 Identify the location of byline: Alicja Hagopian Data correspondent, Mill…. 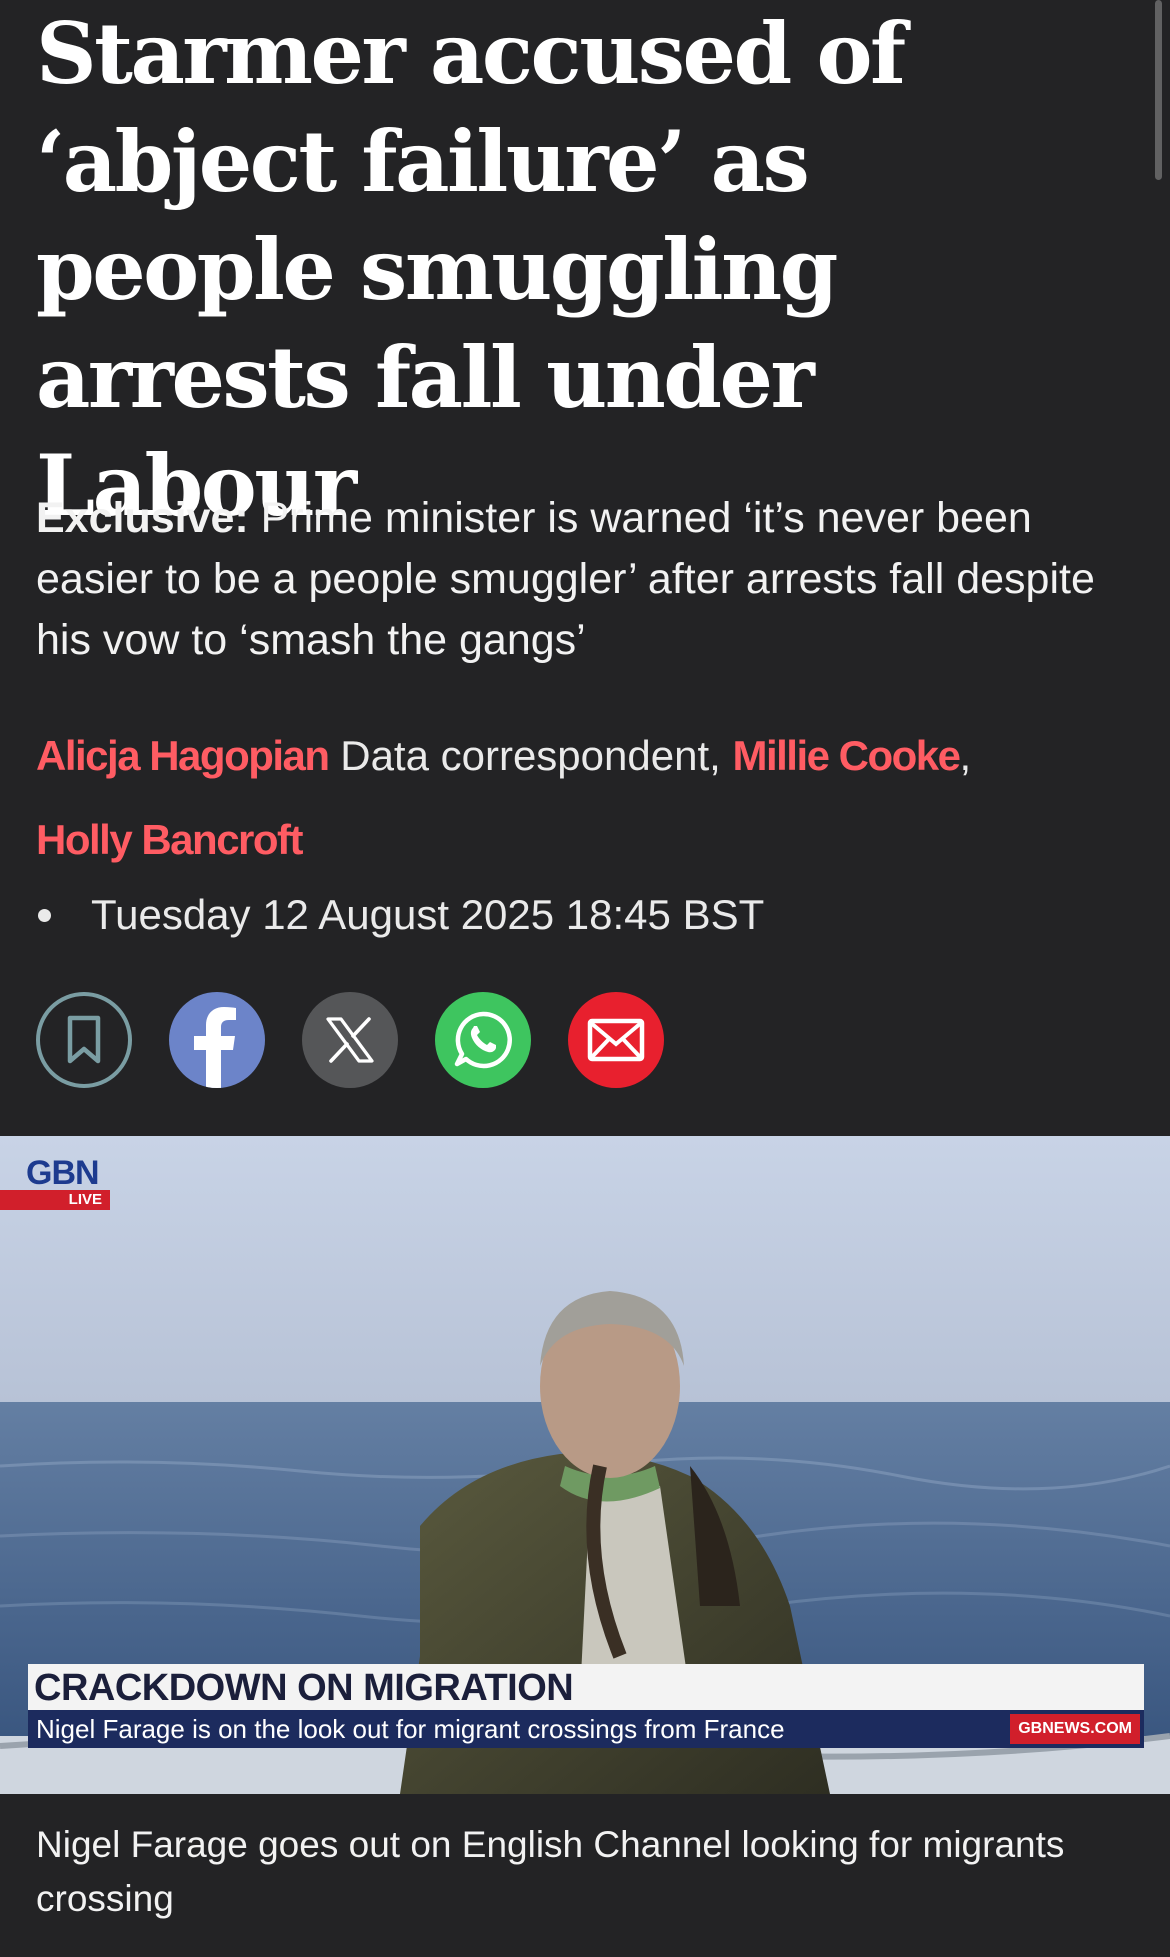
(586, 798).